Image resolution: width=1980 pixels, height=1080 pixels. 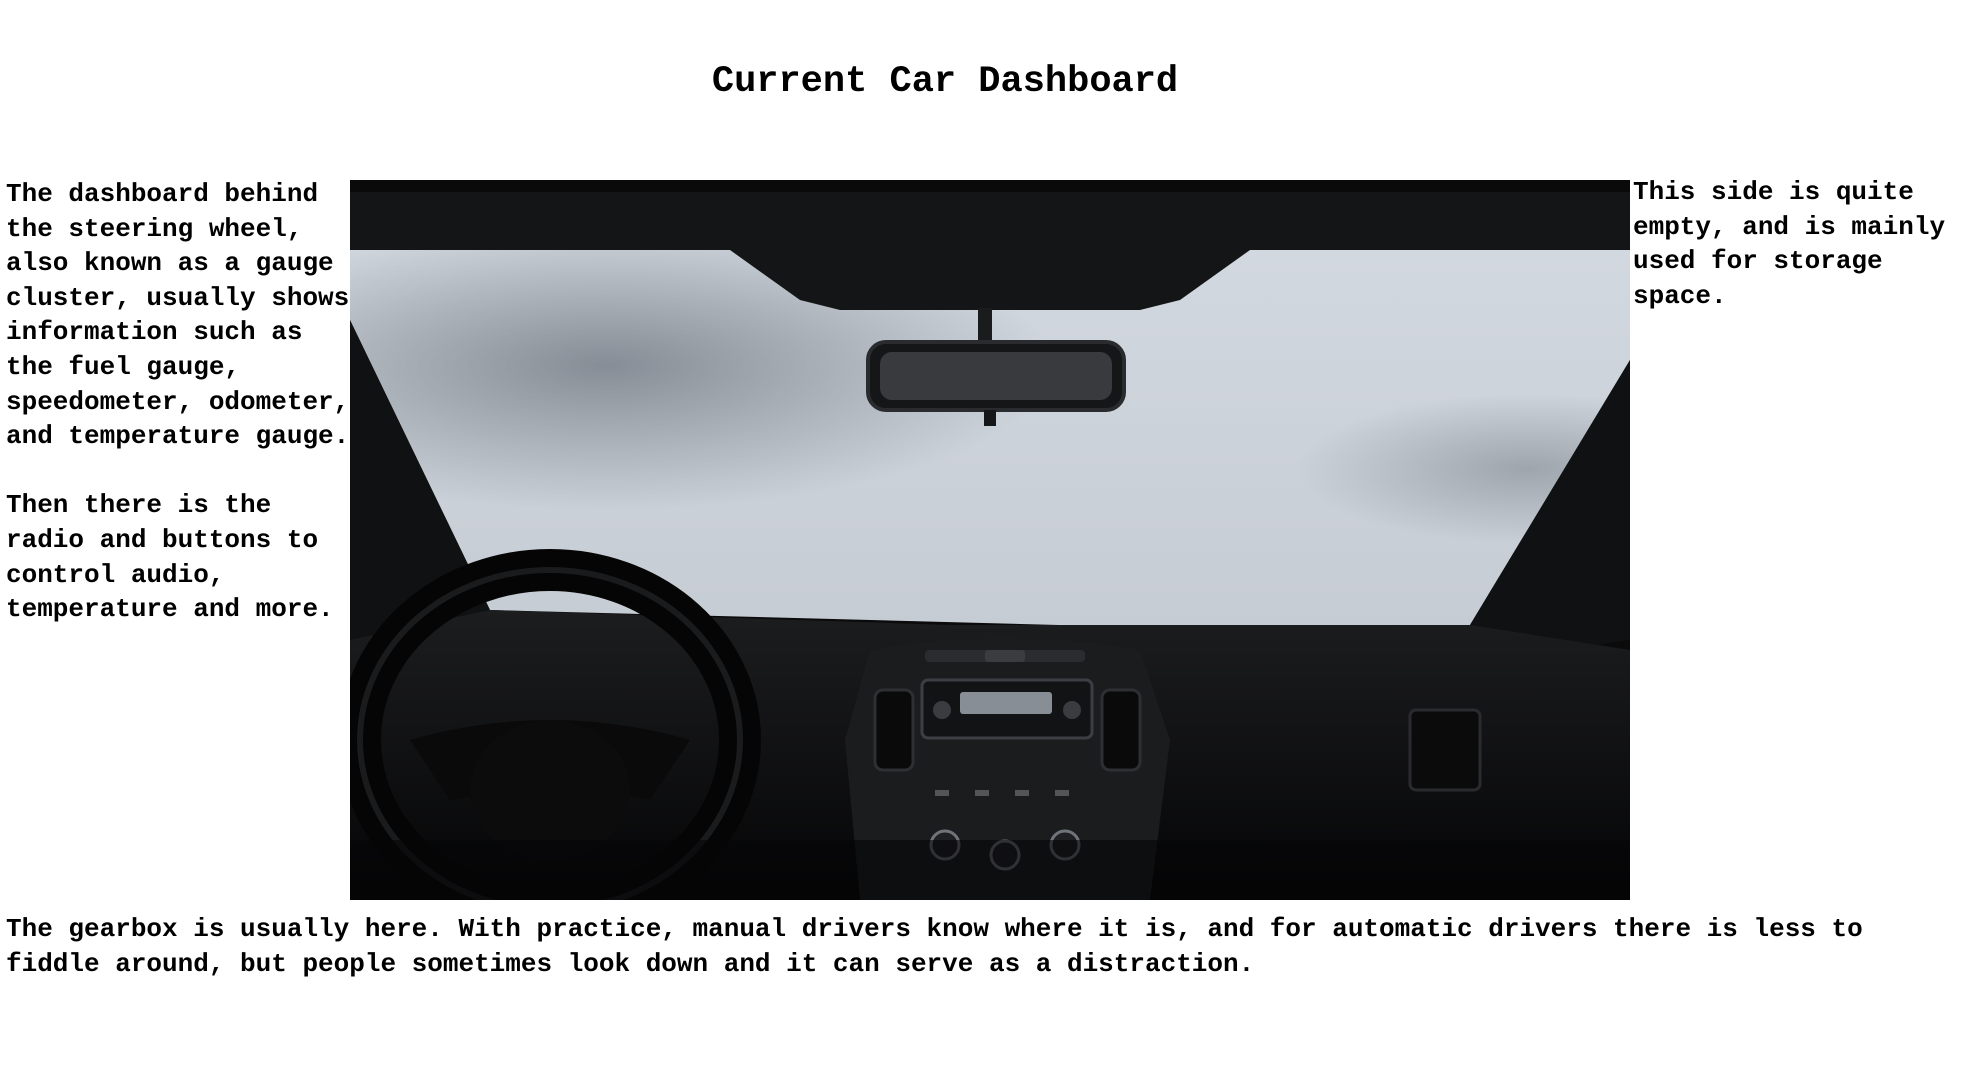 I want to click on radio-knob-left, so click(x=942, y=710).